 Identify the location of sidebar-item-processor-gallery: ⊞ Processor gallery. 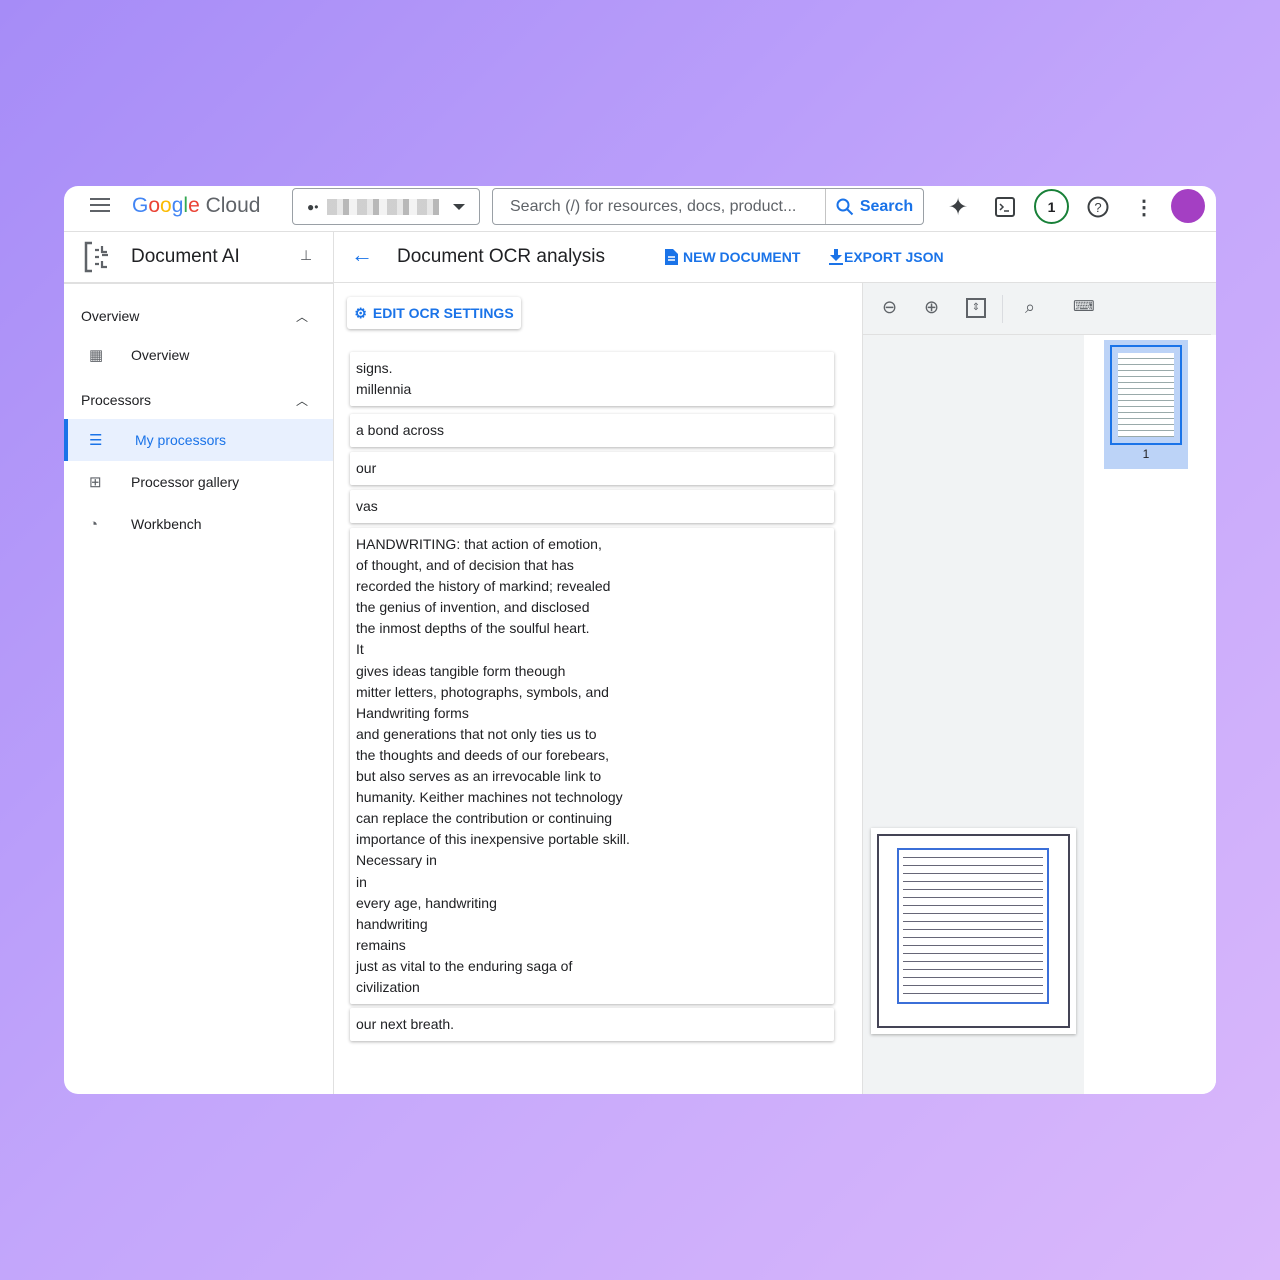
(198, 482).